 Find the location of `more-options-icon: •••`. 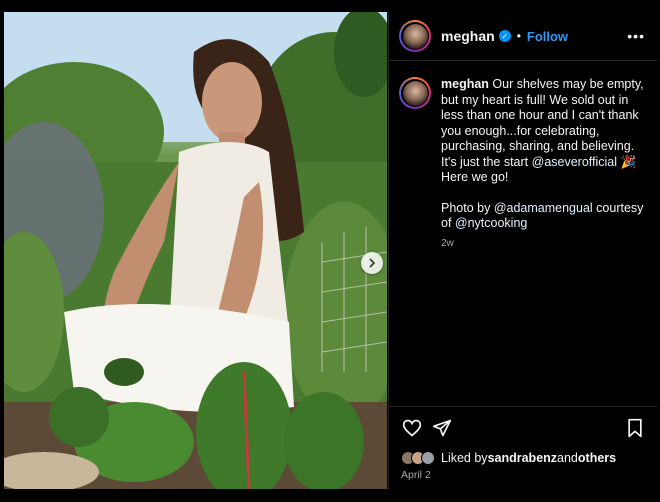

more-options-icon: ••• is located at coordinates (636, 36).